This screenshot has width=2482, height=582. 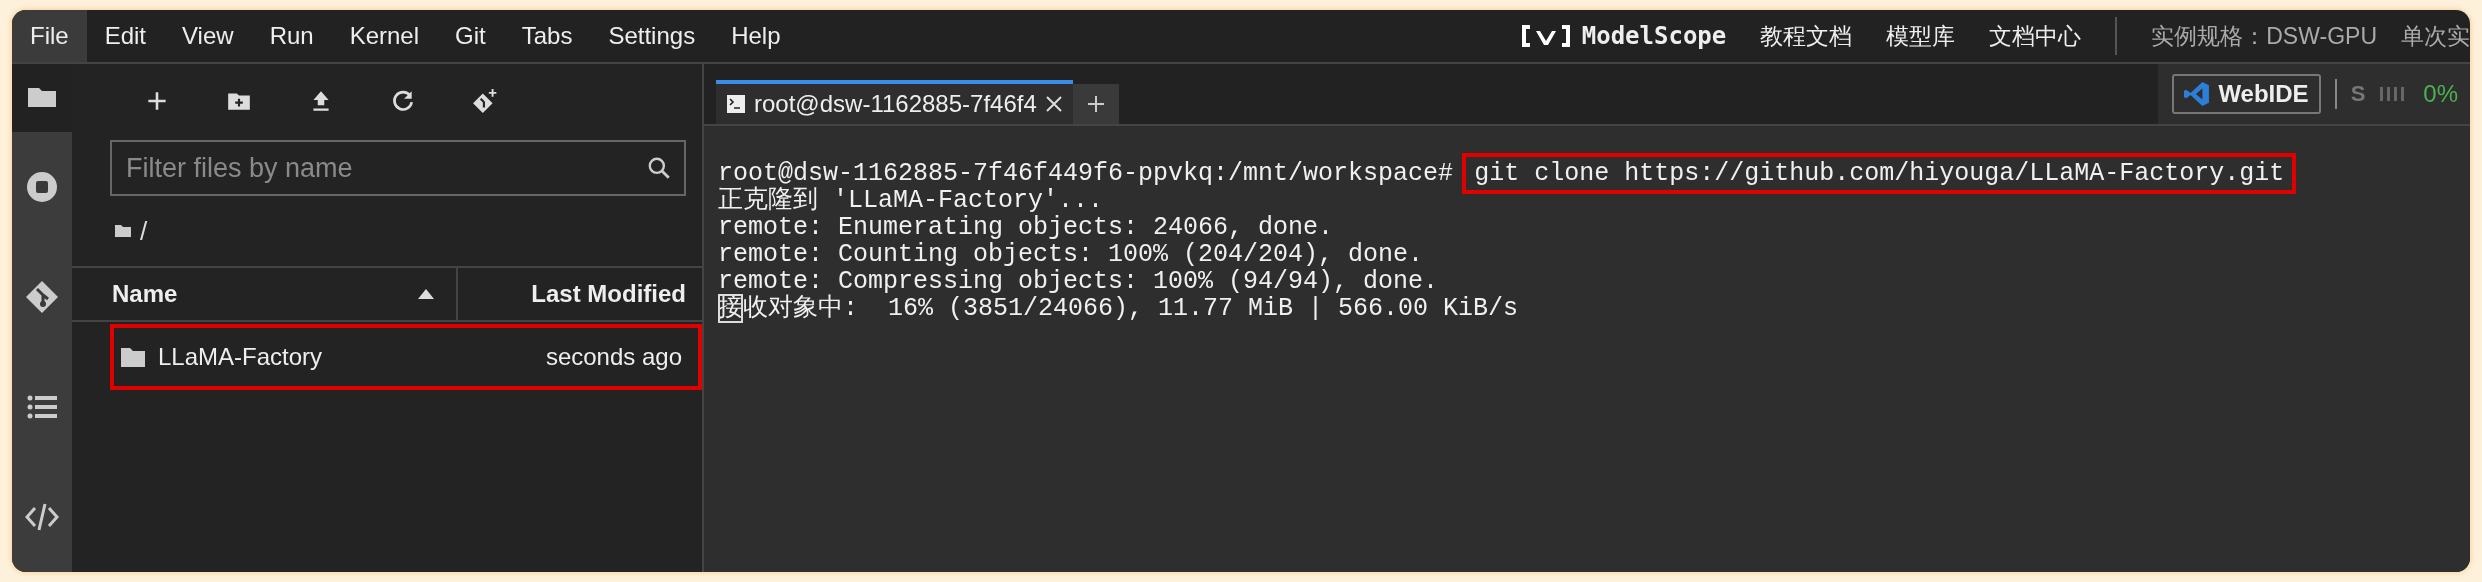 I want to click on git-icon, so click(x=42, y=297).